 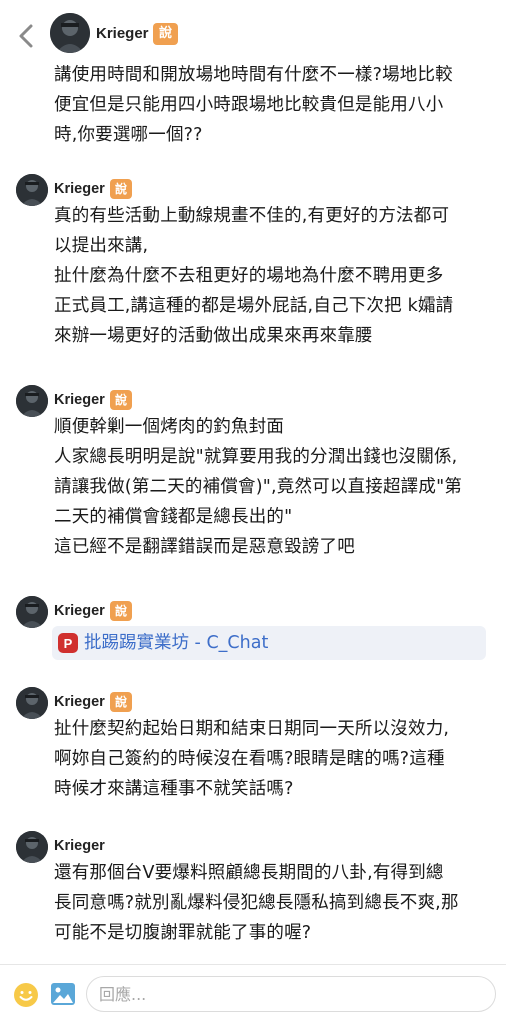 I want to click on back-button, so click(x=26, y=36).